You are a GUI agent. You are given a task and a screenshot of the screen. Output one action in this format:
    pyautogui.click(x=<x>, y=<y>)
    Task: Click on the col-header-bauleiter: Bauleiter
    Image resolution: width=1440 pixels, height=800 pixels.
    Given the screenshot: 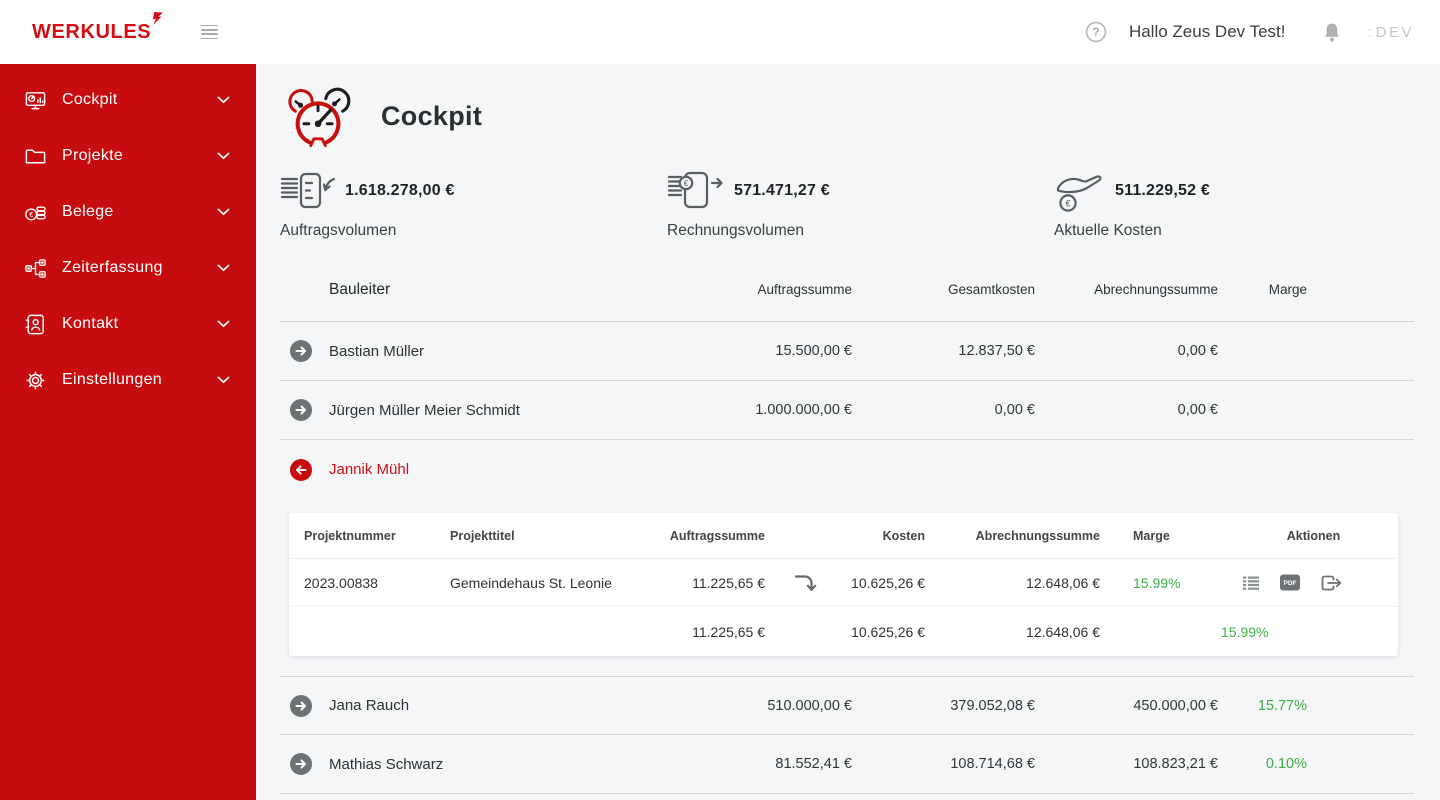 What is the action you would take?
    pyautogui.click(x=360, y=289)
    